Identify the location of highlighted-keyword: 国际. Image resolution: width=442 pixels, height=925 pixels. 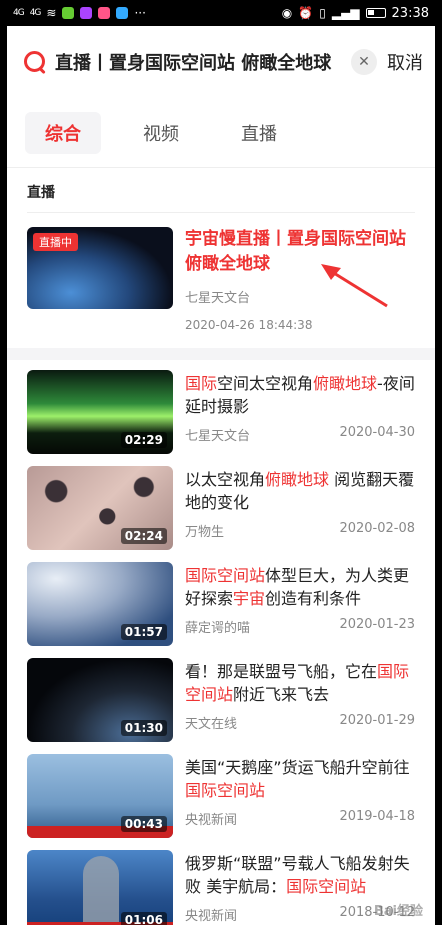
(201, 383).